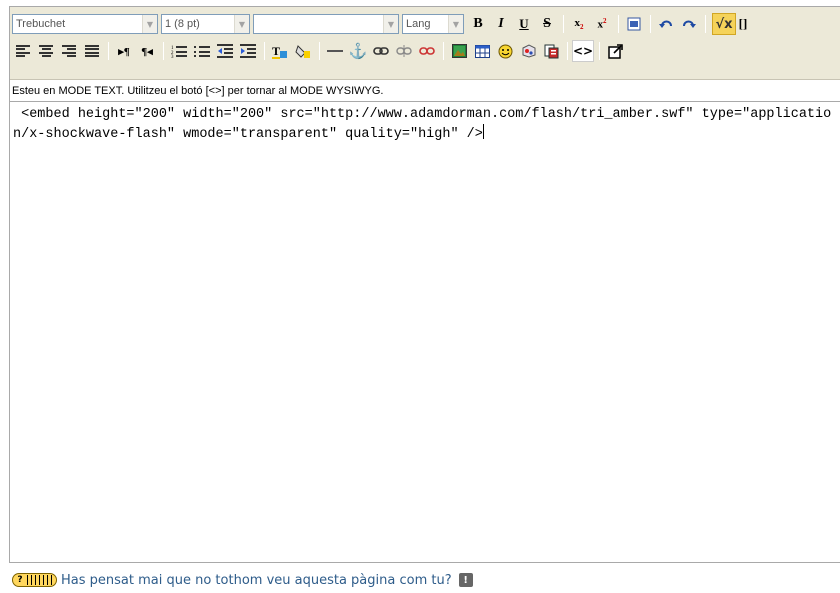 This screenshot has height=593, width=840. I want to click on bracket-button: [], so click(743, 24).